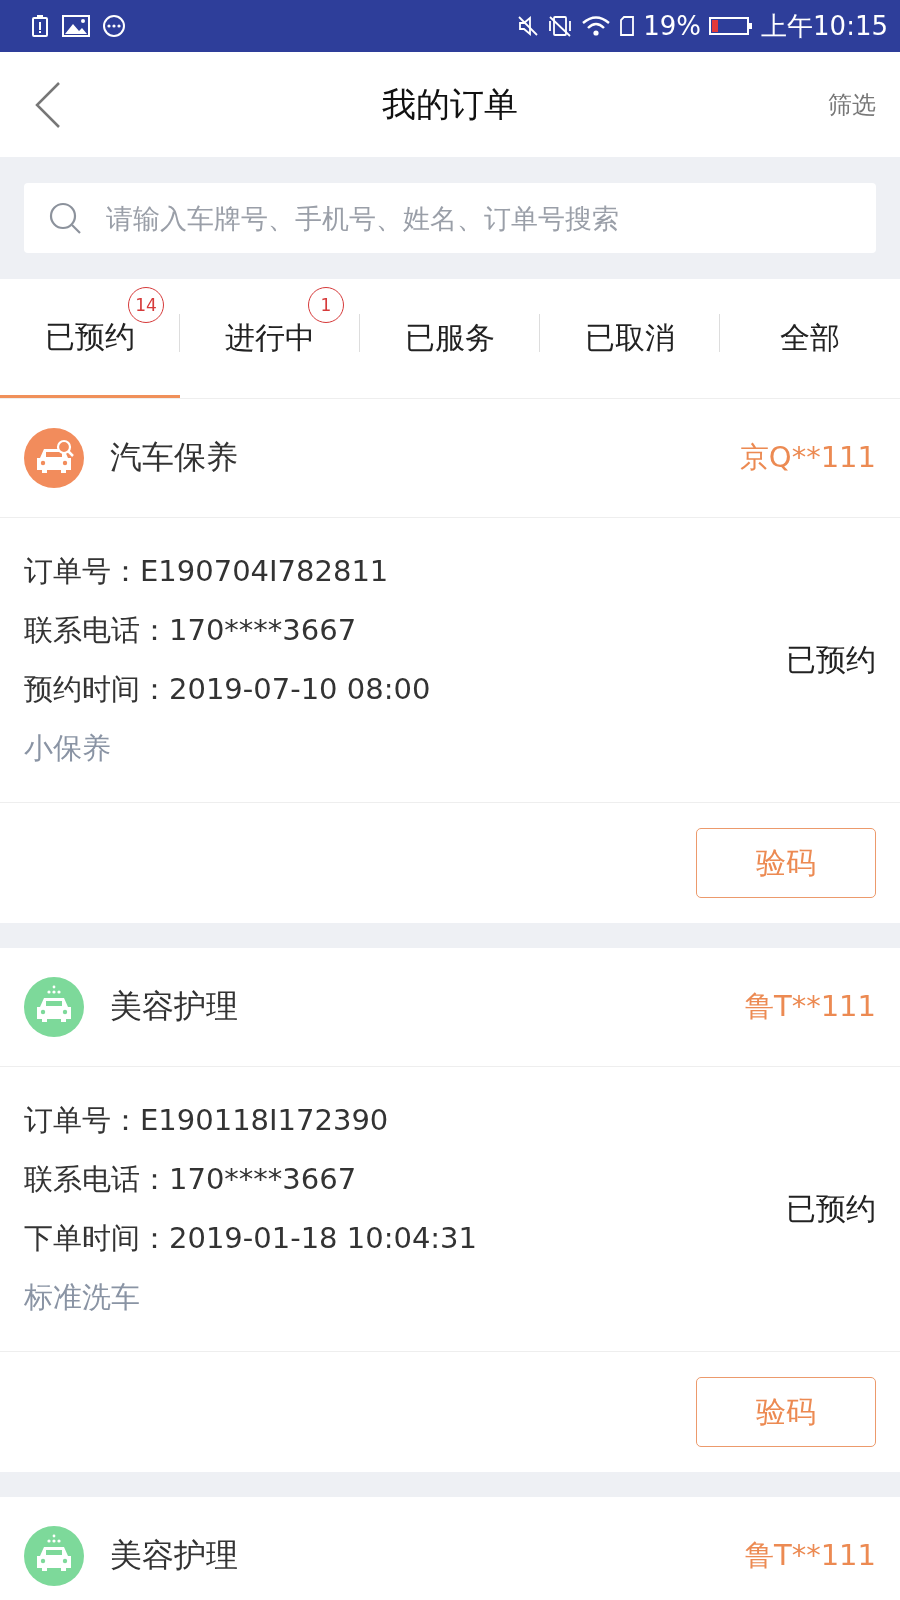 Image resolution: width=900 pixels, height=1600 pixels. I want to click on battery-icon, so click(731, 26).